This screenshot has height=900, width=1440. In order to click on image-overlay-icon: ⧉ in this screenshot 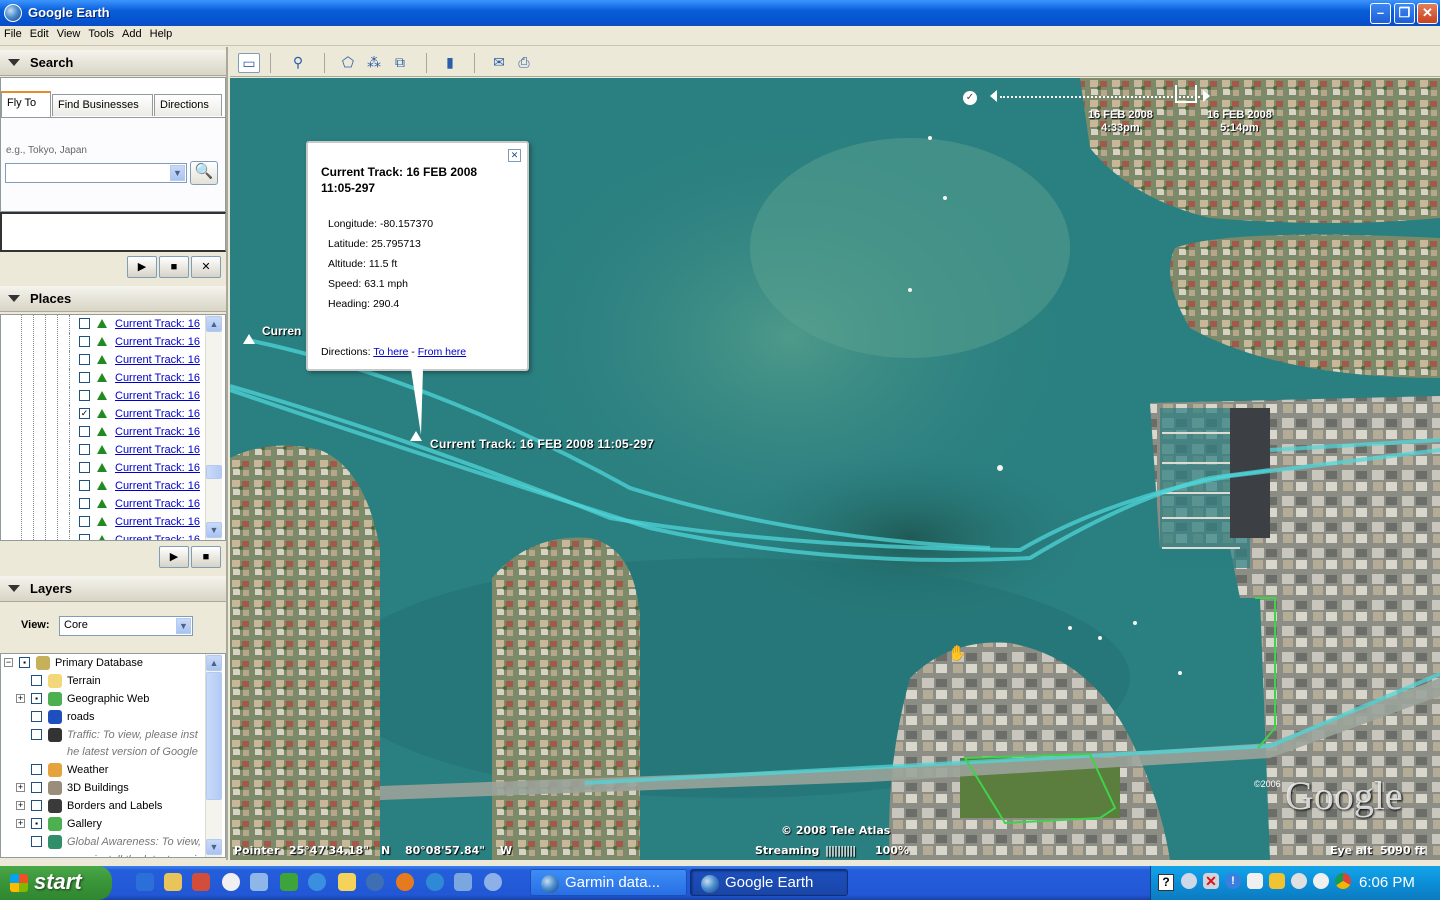, I will do `click(400, 63)`.